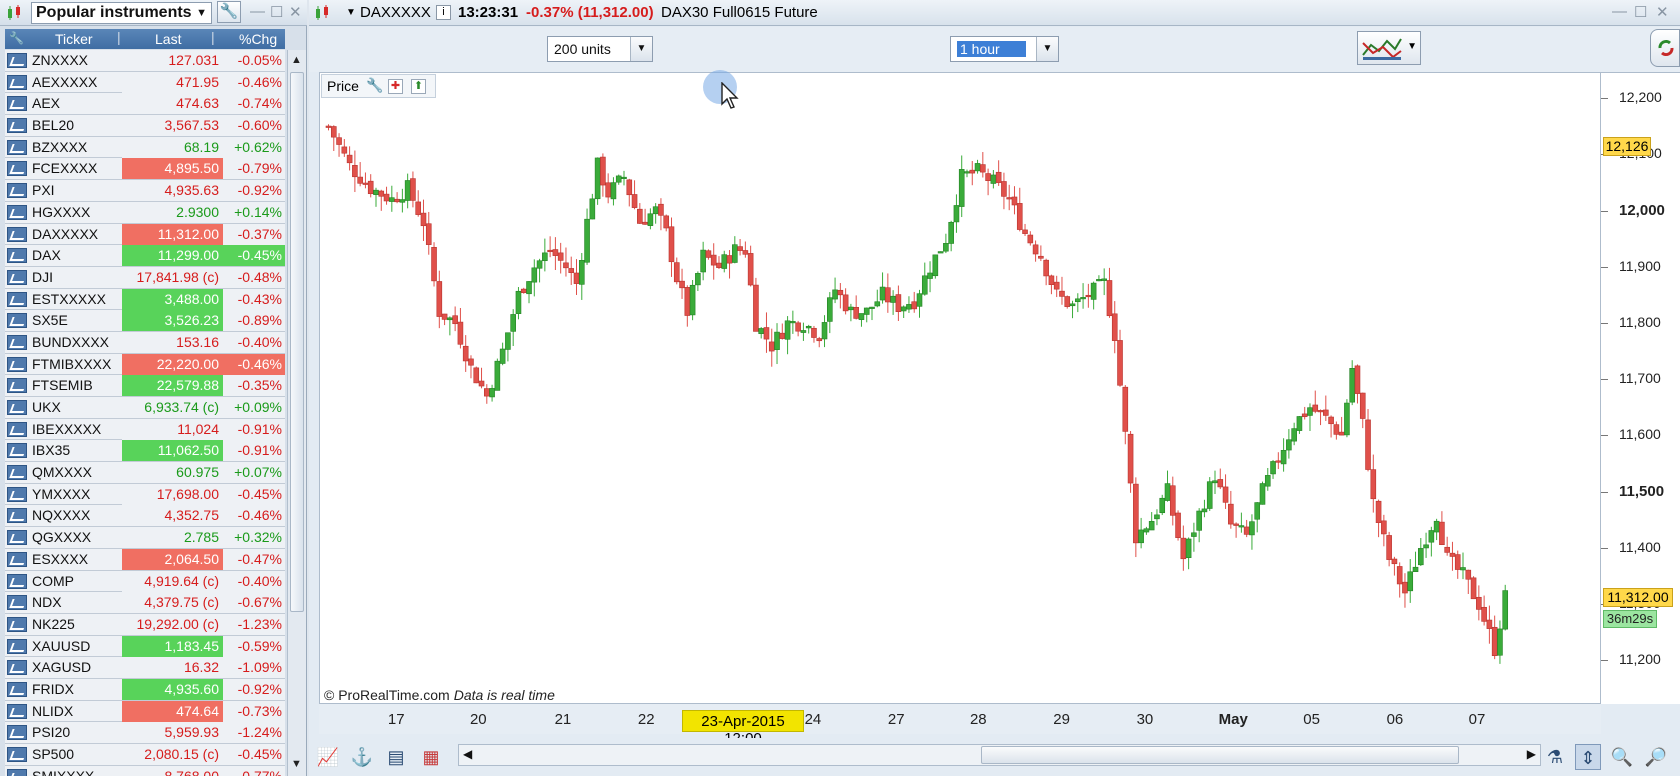 Image resolution: width=1680 pixels, height=776 pixels. What do you see at coordinates (145, 342) in the screenshot?
I see `watchlist-row: BUNDXXXX 153.16 -0.40%` at bounding box center [145, 342].